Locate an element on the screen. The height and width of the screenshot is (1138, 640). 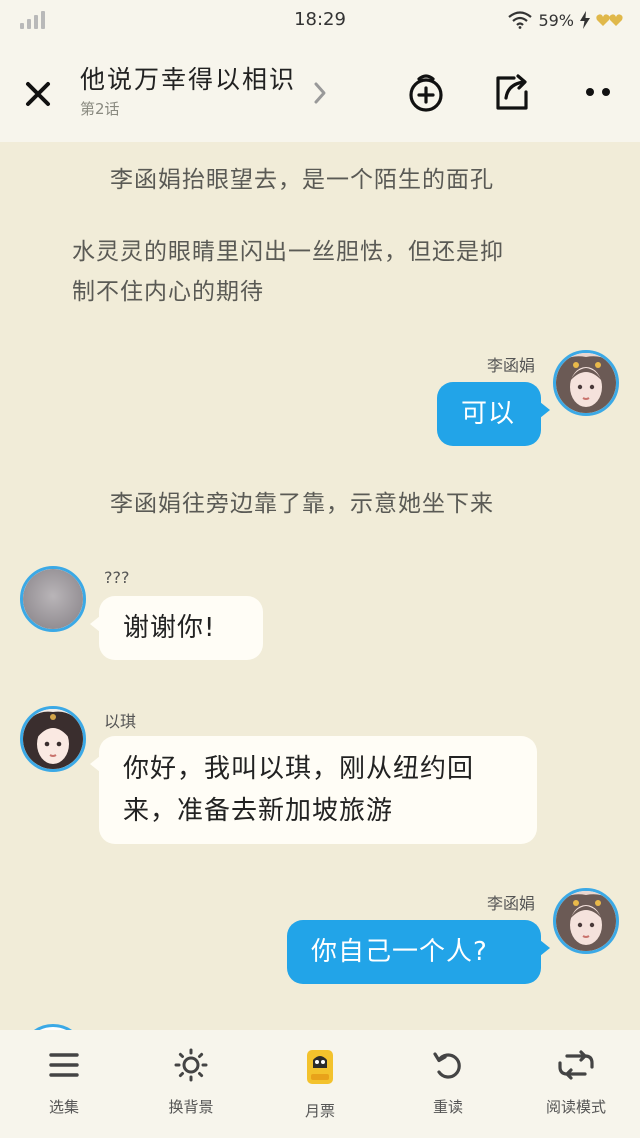
episode-label: 第2话 is located at coordinates (100, 109).